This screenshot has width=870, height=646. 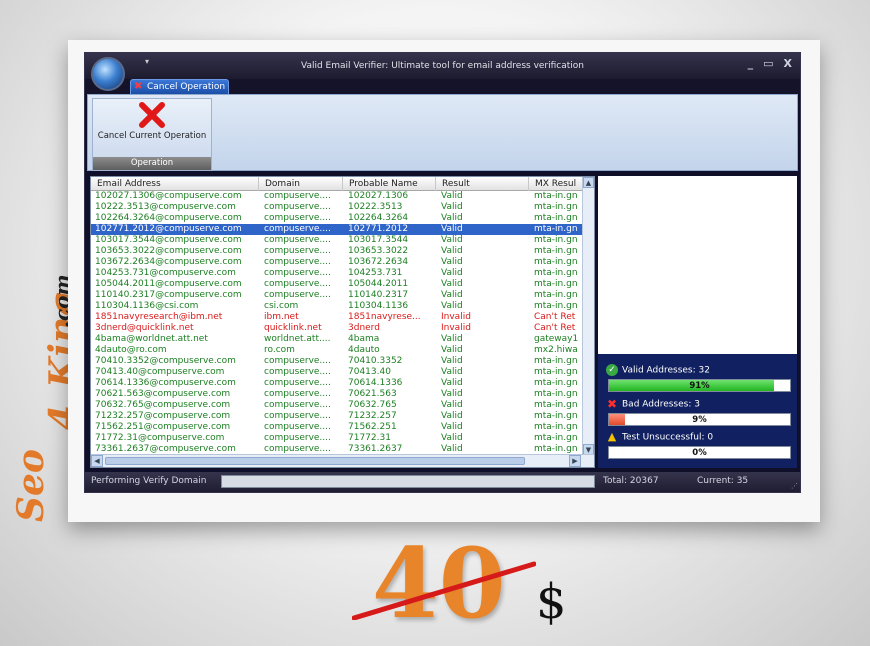 What do you see at coordinates (281, 306) in the screenshot?
I see `cell-domain: csi.com` at bounding box center [281, 306].